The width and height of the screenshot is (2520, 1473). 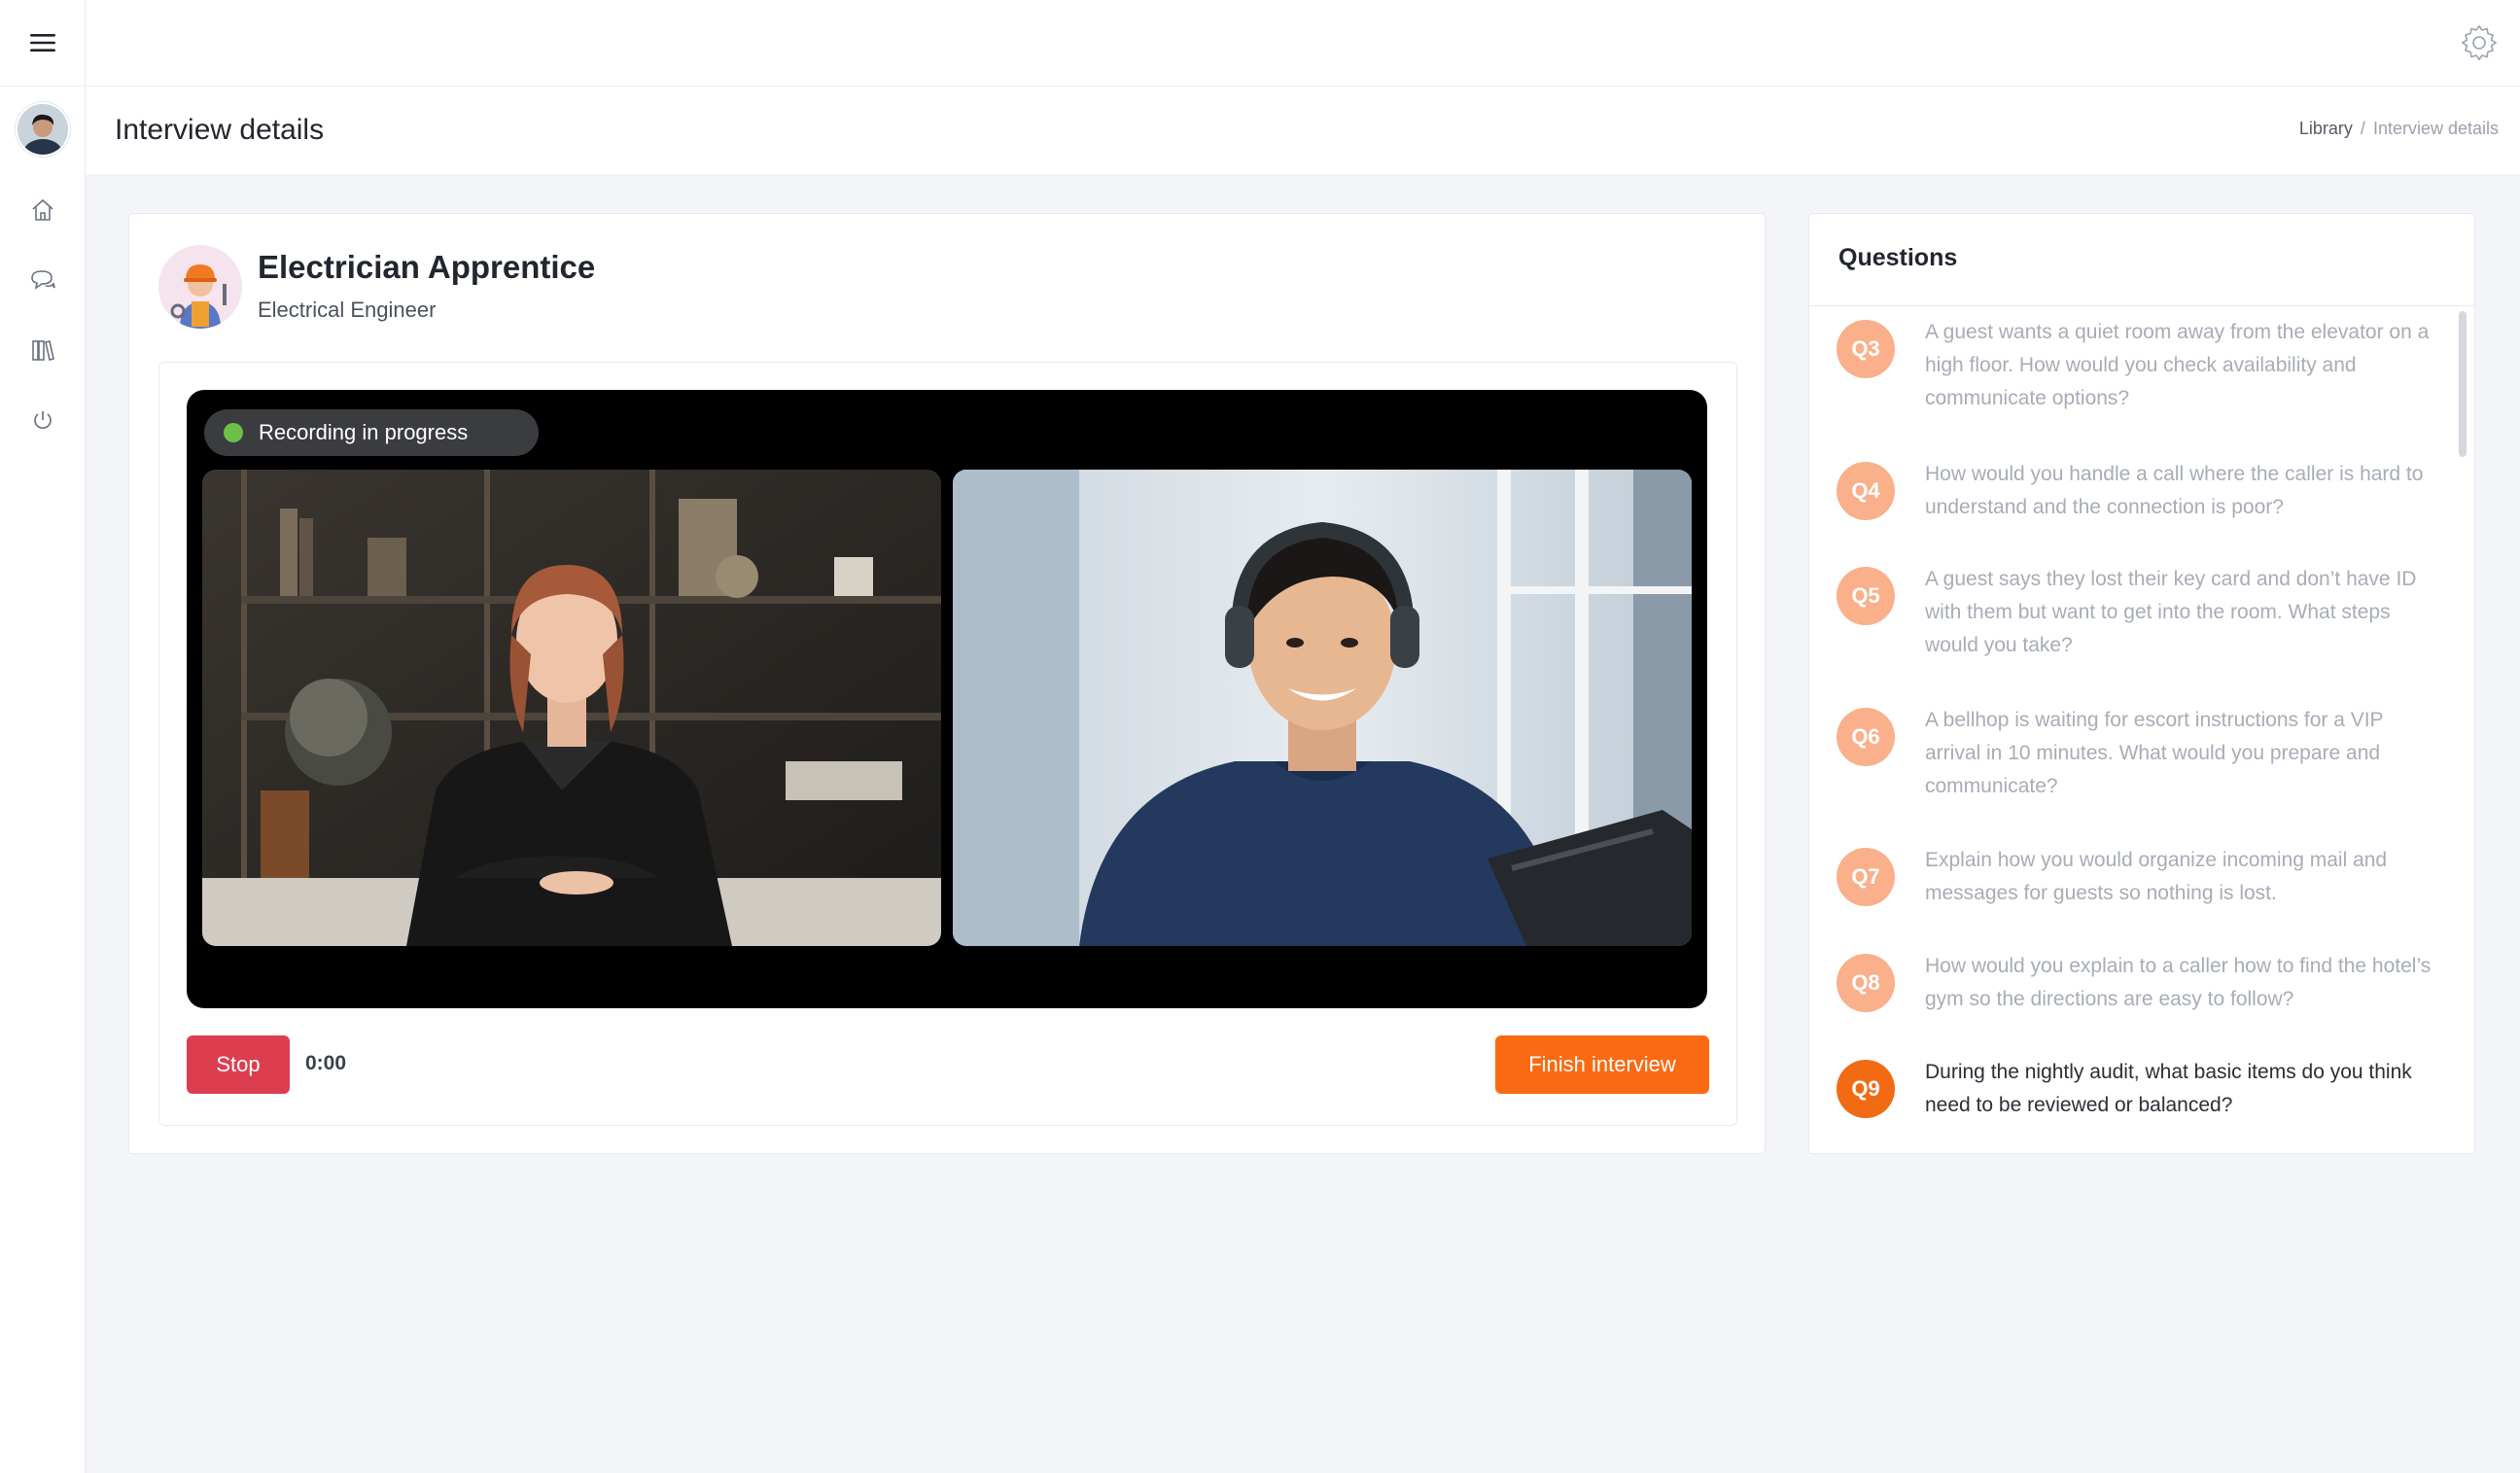 I want to click on electrician-illustration, so click(x=200, y=287).